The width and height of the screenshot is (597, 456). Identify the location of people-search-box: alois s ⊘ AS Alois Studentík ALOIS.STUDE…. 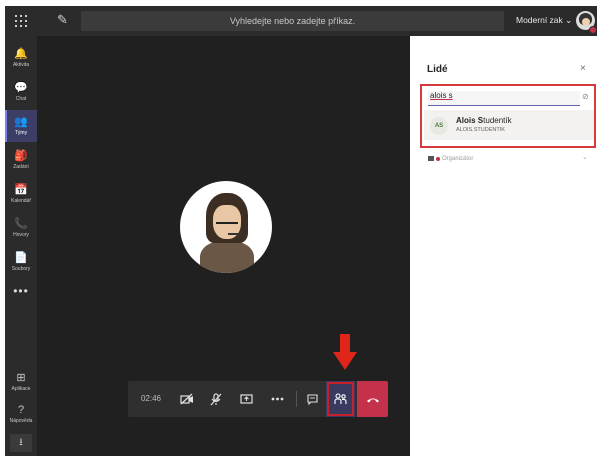
(508, 116).